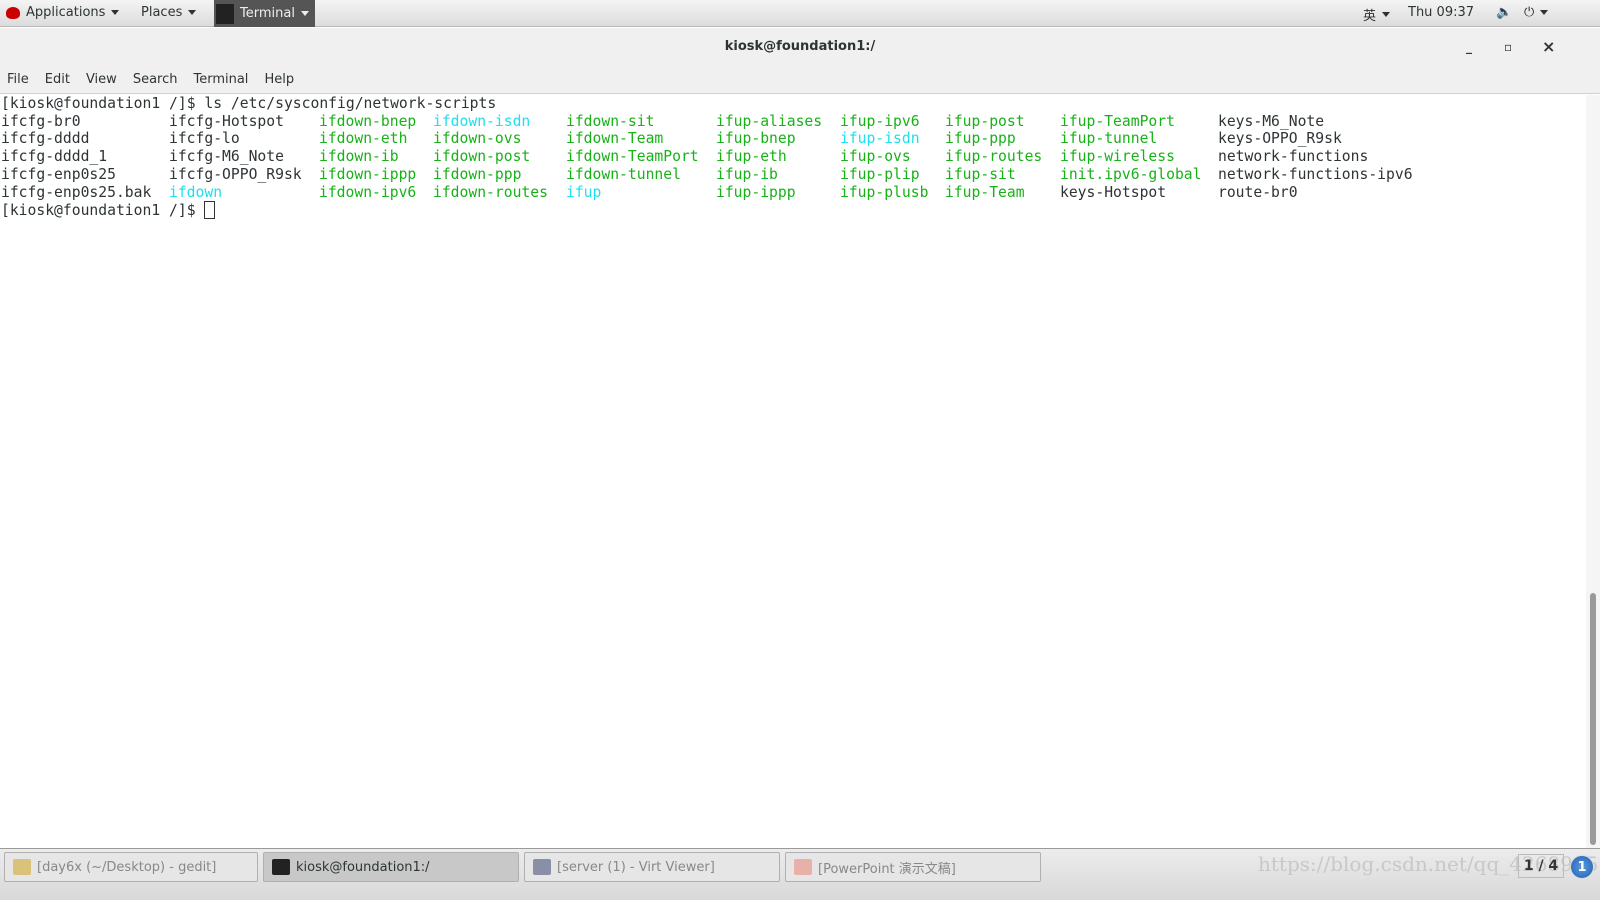 The height and width of the screenshot is (900, 1600). I want to click on file-entry: ifcfg-lo, so click(204, 139).